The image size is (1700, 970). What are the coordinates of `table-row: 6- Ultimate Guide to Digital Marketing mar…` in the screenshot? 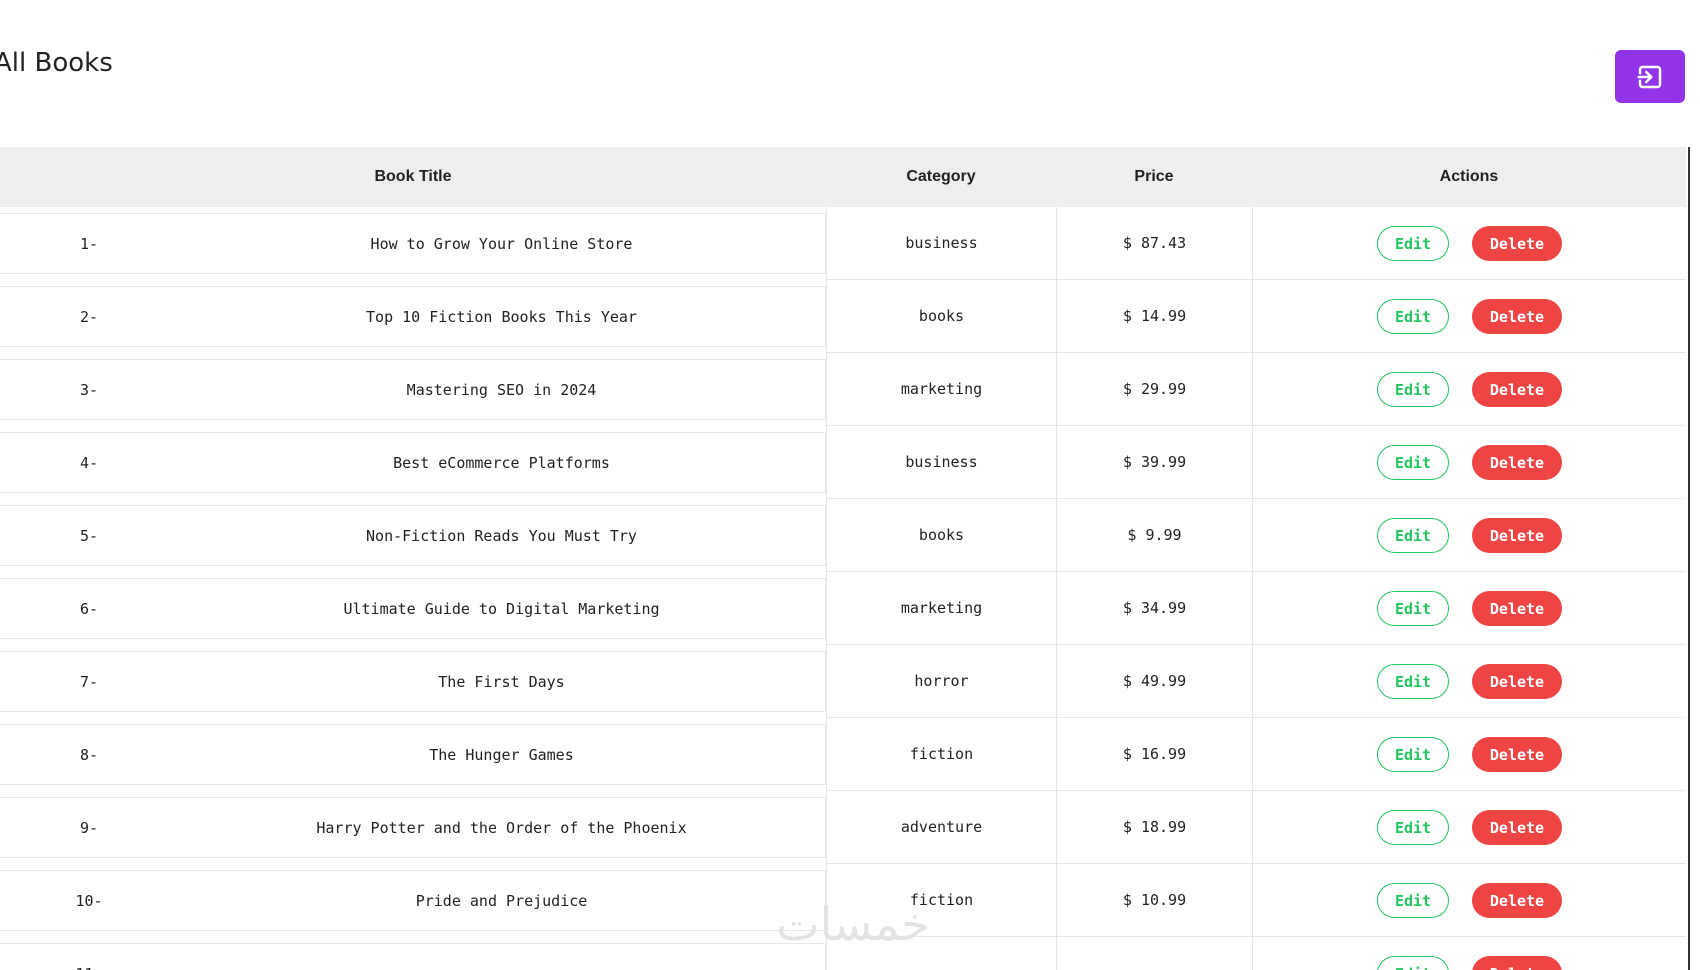 It's located at (843, 608).